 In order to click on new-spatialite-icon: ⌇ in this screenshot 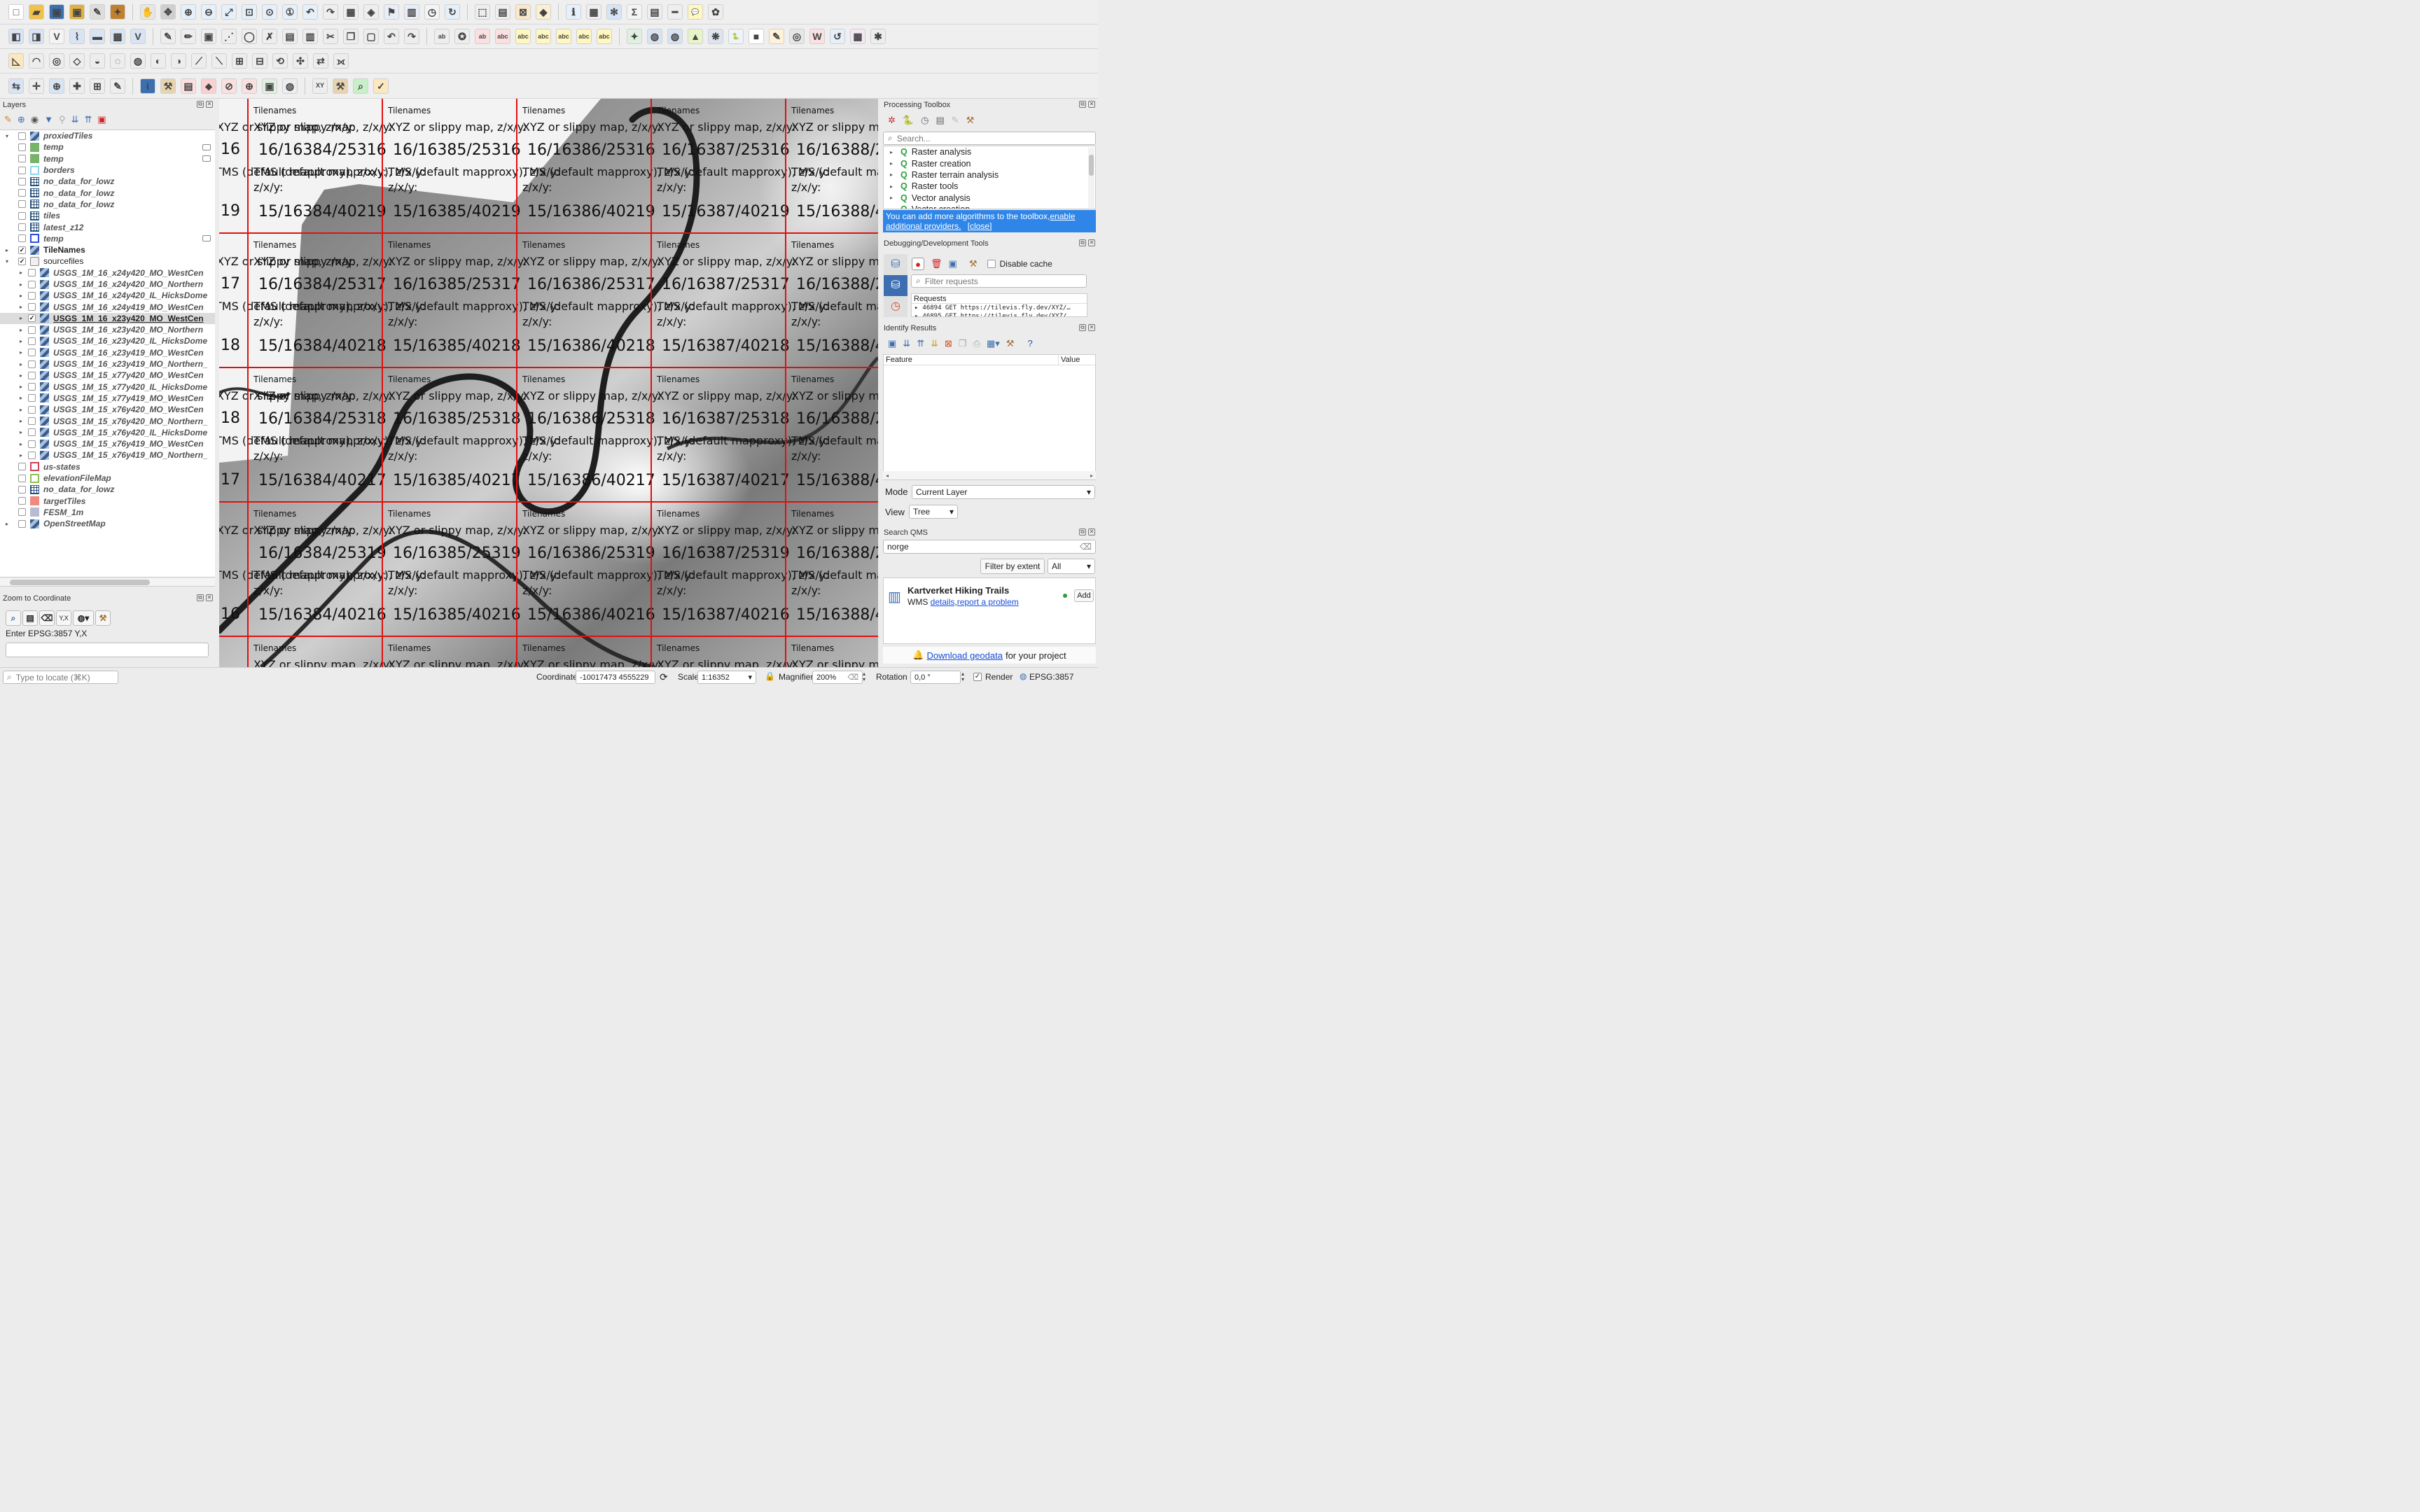, I will do `click(77, 36)`.